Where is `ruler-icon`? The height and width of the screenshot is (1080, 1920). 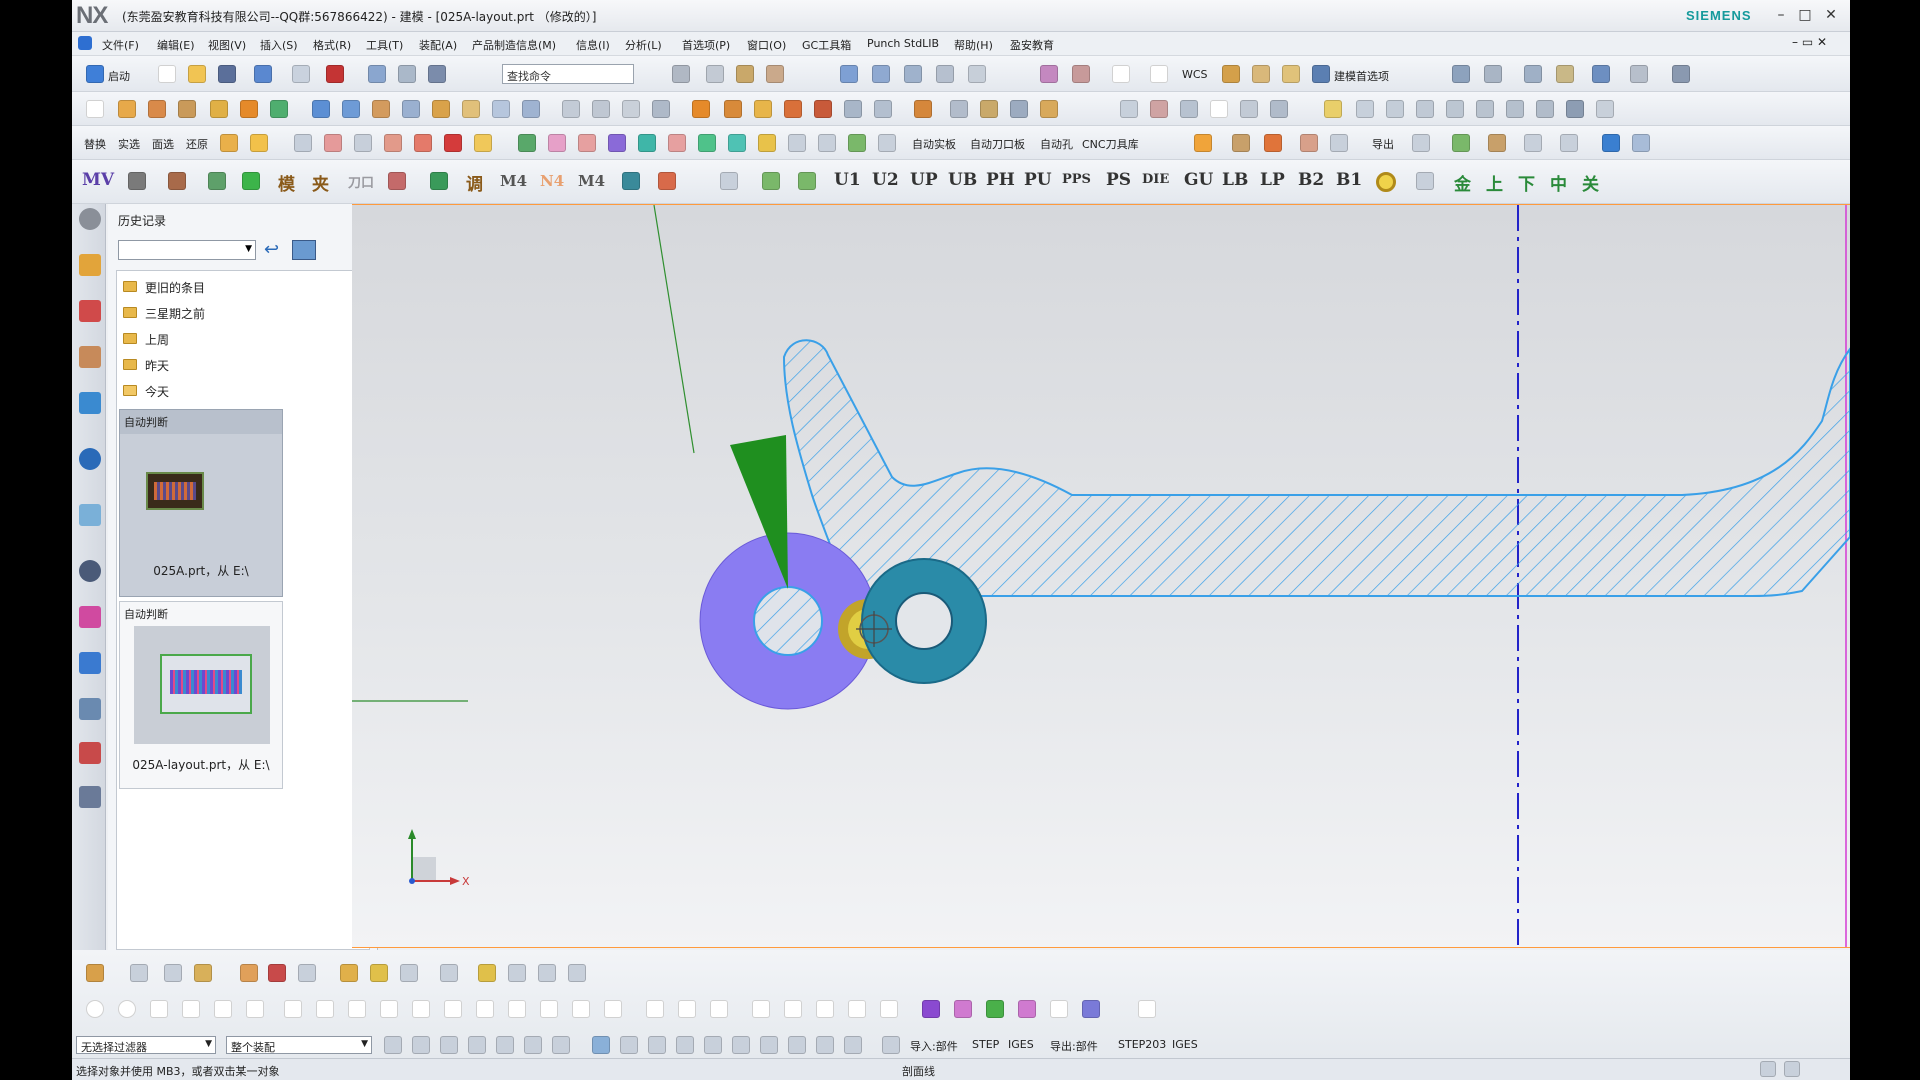
ruler-icon is located at coordinates (1261, 74).